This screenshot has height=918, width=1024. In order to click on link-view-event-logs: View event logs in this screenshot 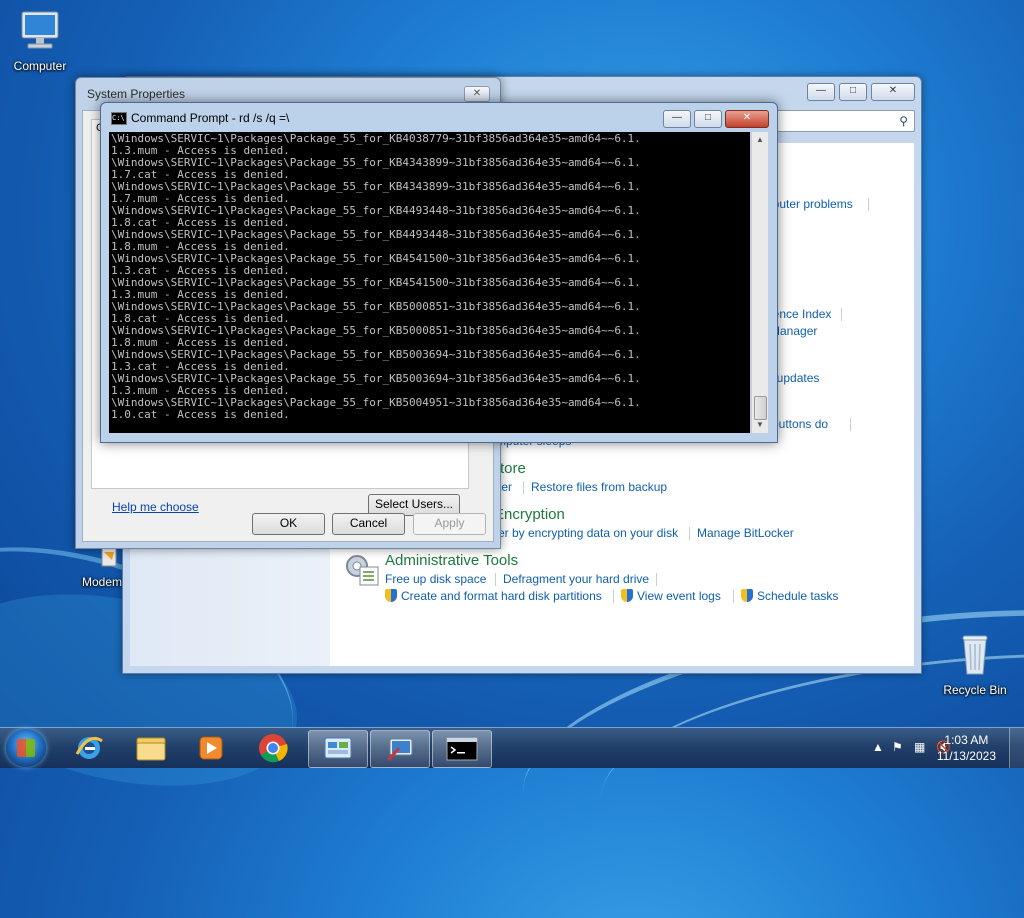, I will do `click(671, 596)`.